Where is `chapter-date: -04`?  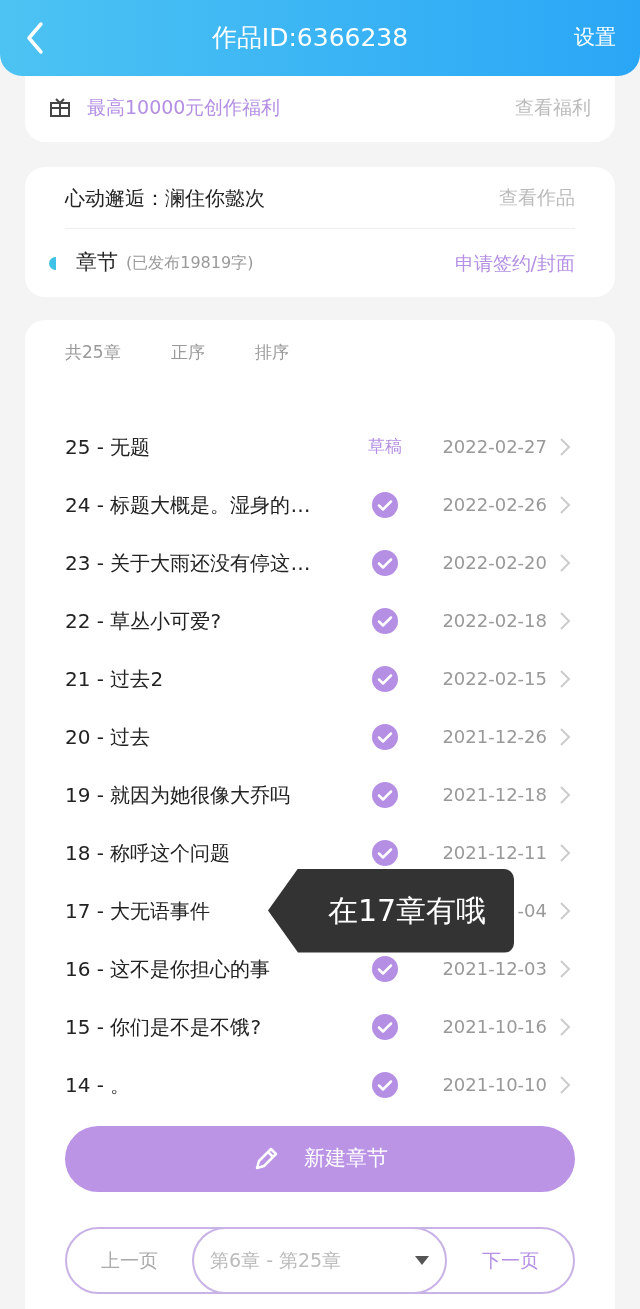 chapter-date: -04 is located at coordinates (532, 911).